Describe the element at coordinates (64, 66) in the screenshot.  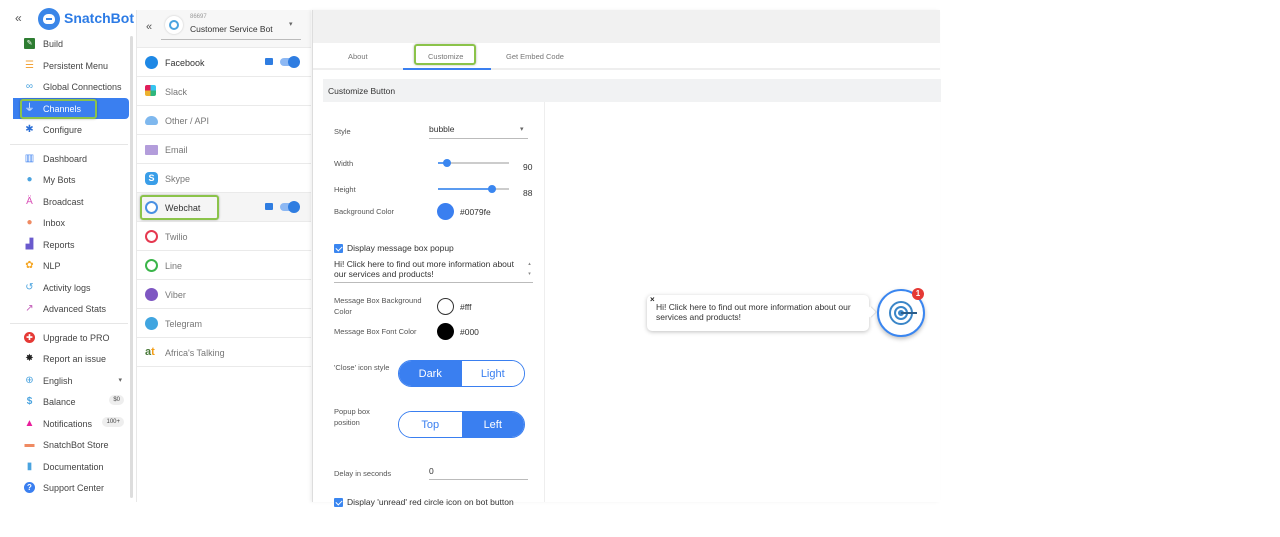
I see `sidebar-item-persistent-menu: ☰ Persistent Menu` at that location.